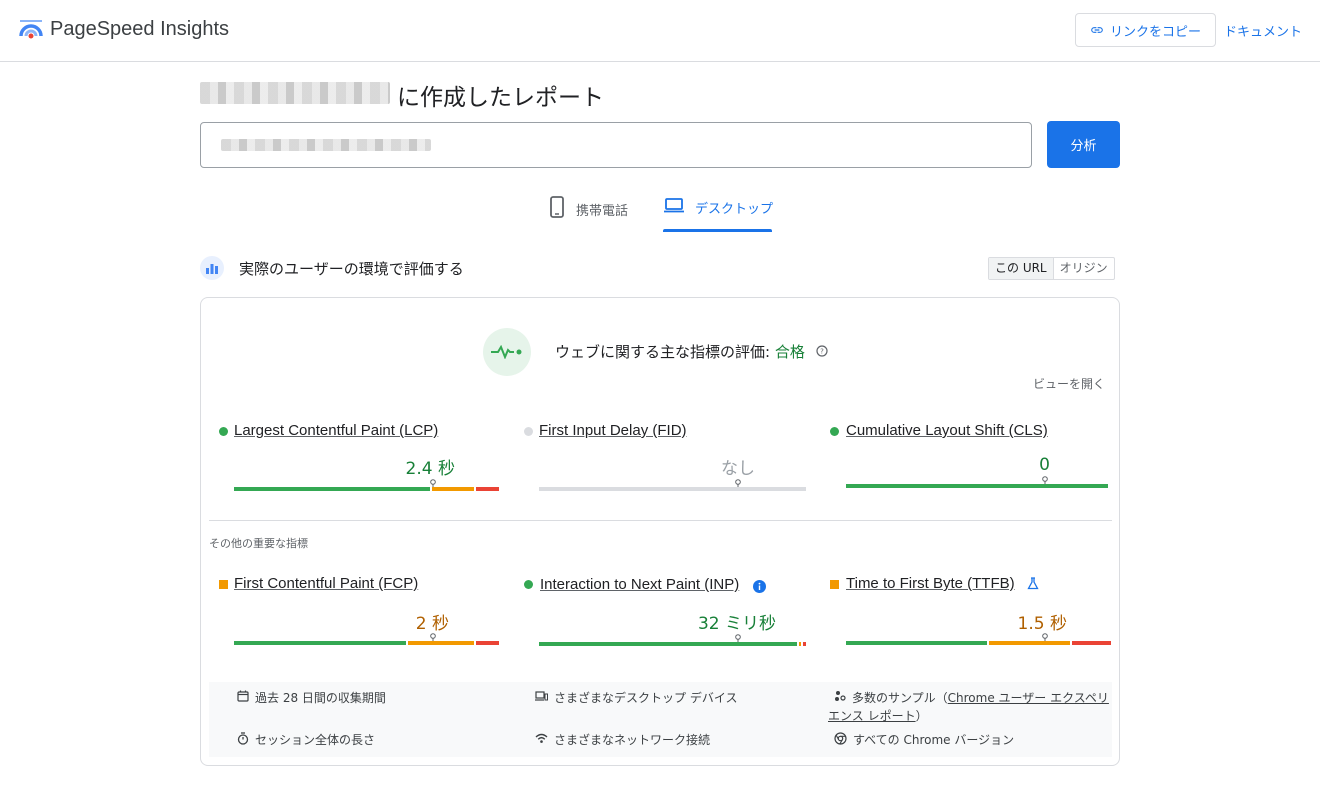 The width and height of the screenshot is (1320, 800). I want to click on wifi-icon, so click(541, 738).